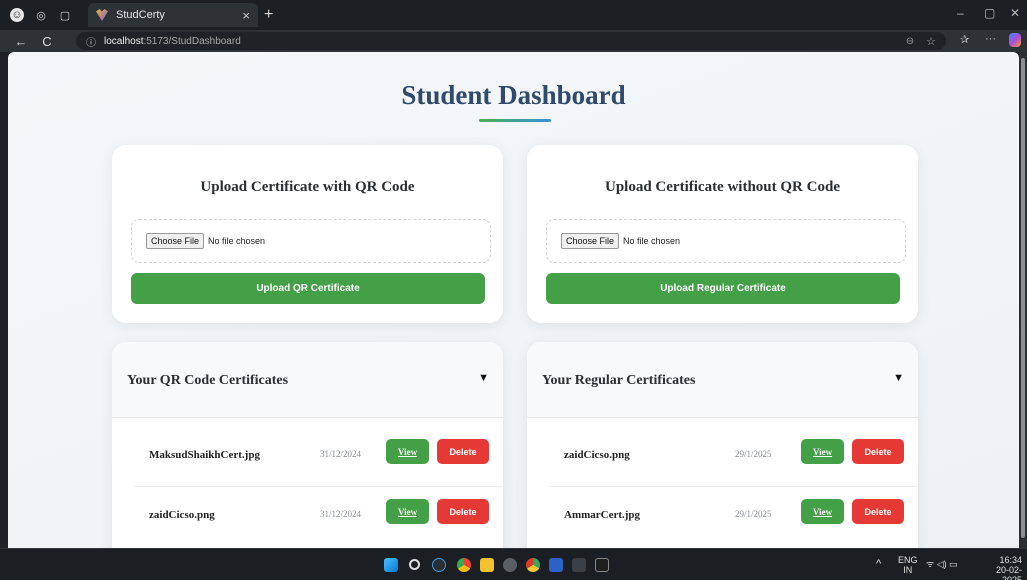 The width and height of the screenshot is (1027, 580). Describe the element at coordinates (17, 15) in the screenshot. I see `profile-icon: ☺` at that location.